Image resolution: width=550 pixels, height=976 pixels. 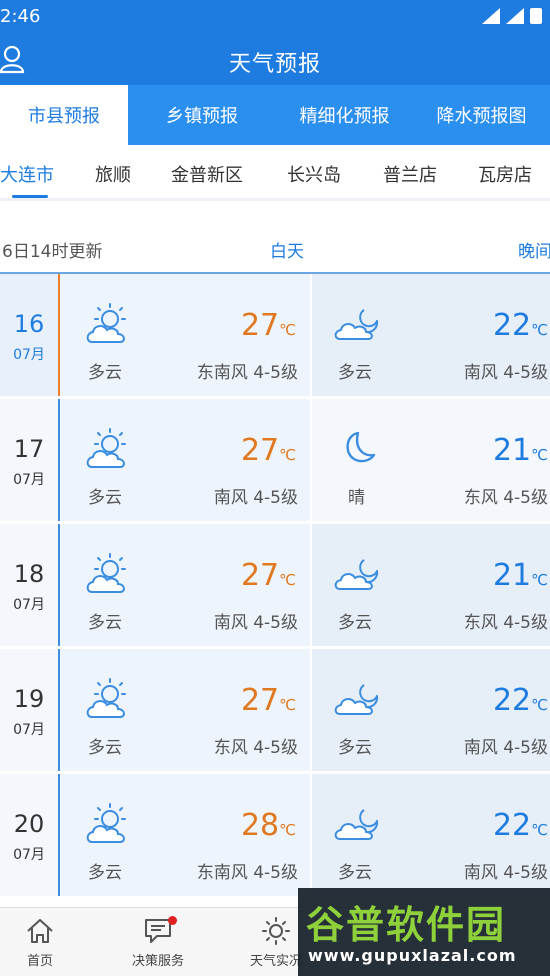 I want to click on date-cell: 17 07月, so click(x=30, y=460).